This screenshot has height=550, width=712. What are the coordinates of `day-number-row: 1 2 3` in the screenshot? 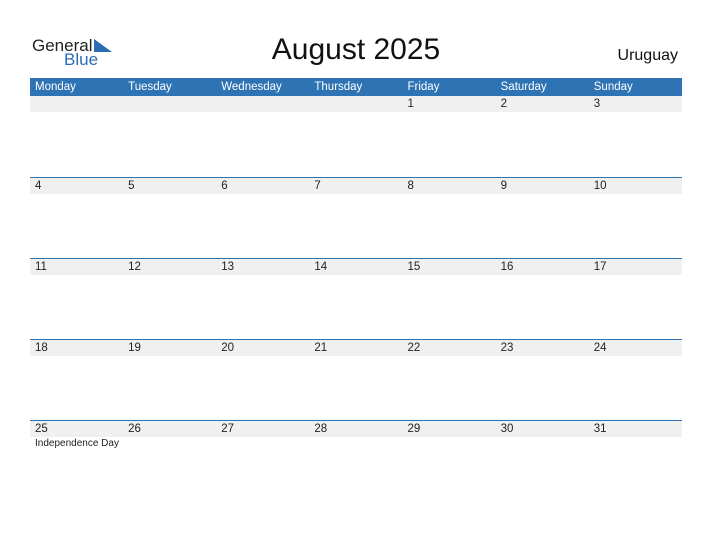 It's located at (356, 104).